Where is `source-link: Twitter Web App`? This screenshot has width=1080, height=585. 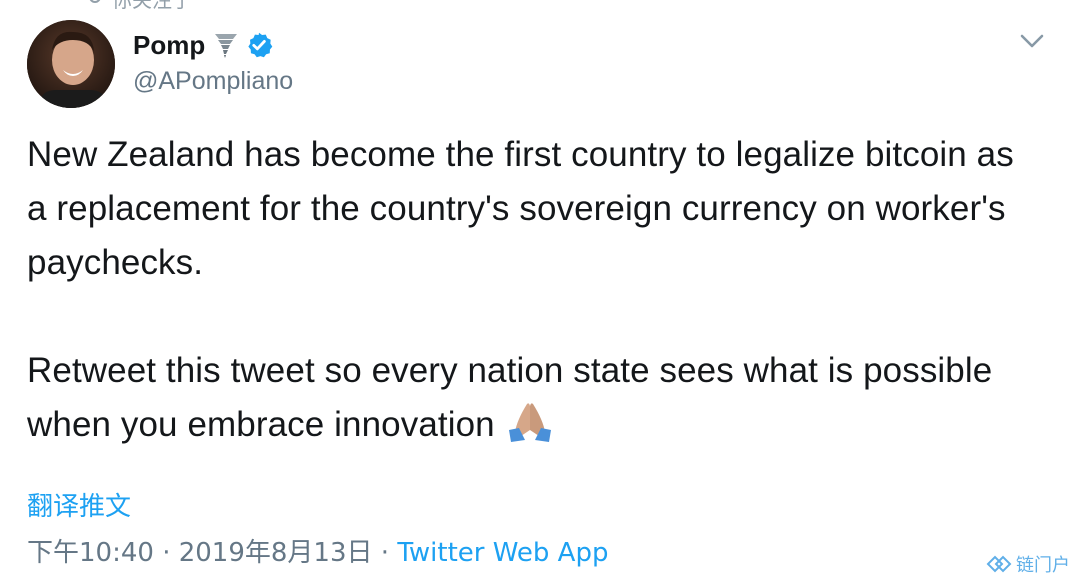
source-link: Twitter Web App is located at coordinates (502, 553).